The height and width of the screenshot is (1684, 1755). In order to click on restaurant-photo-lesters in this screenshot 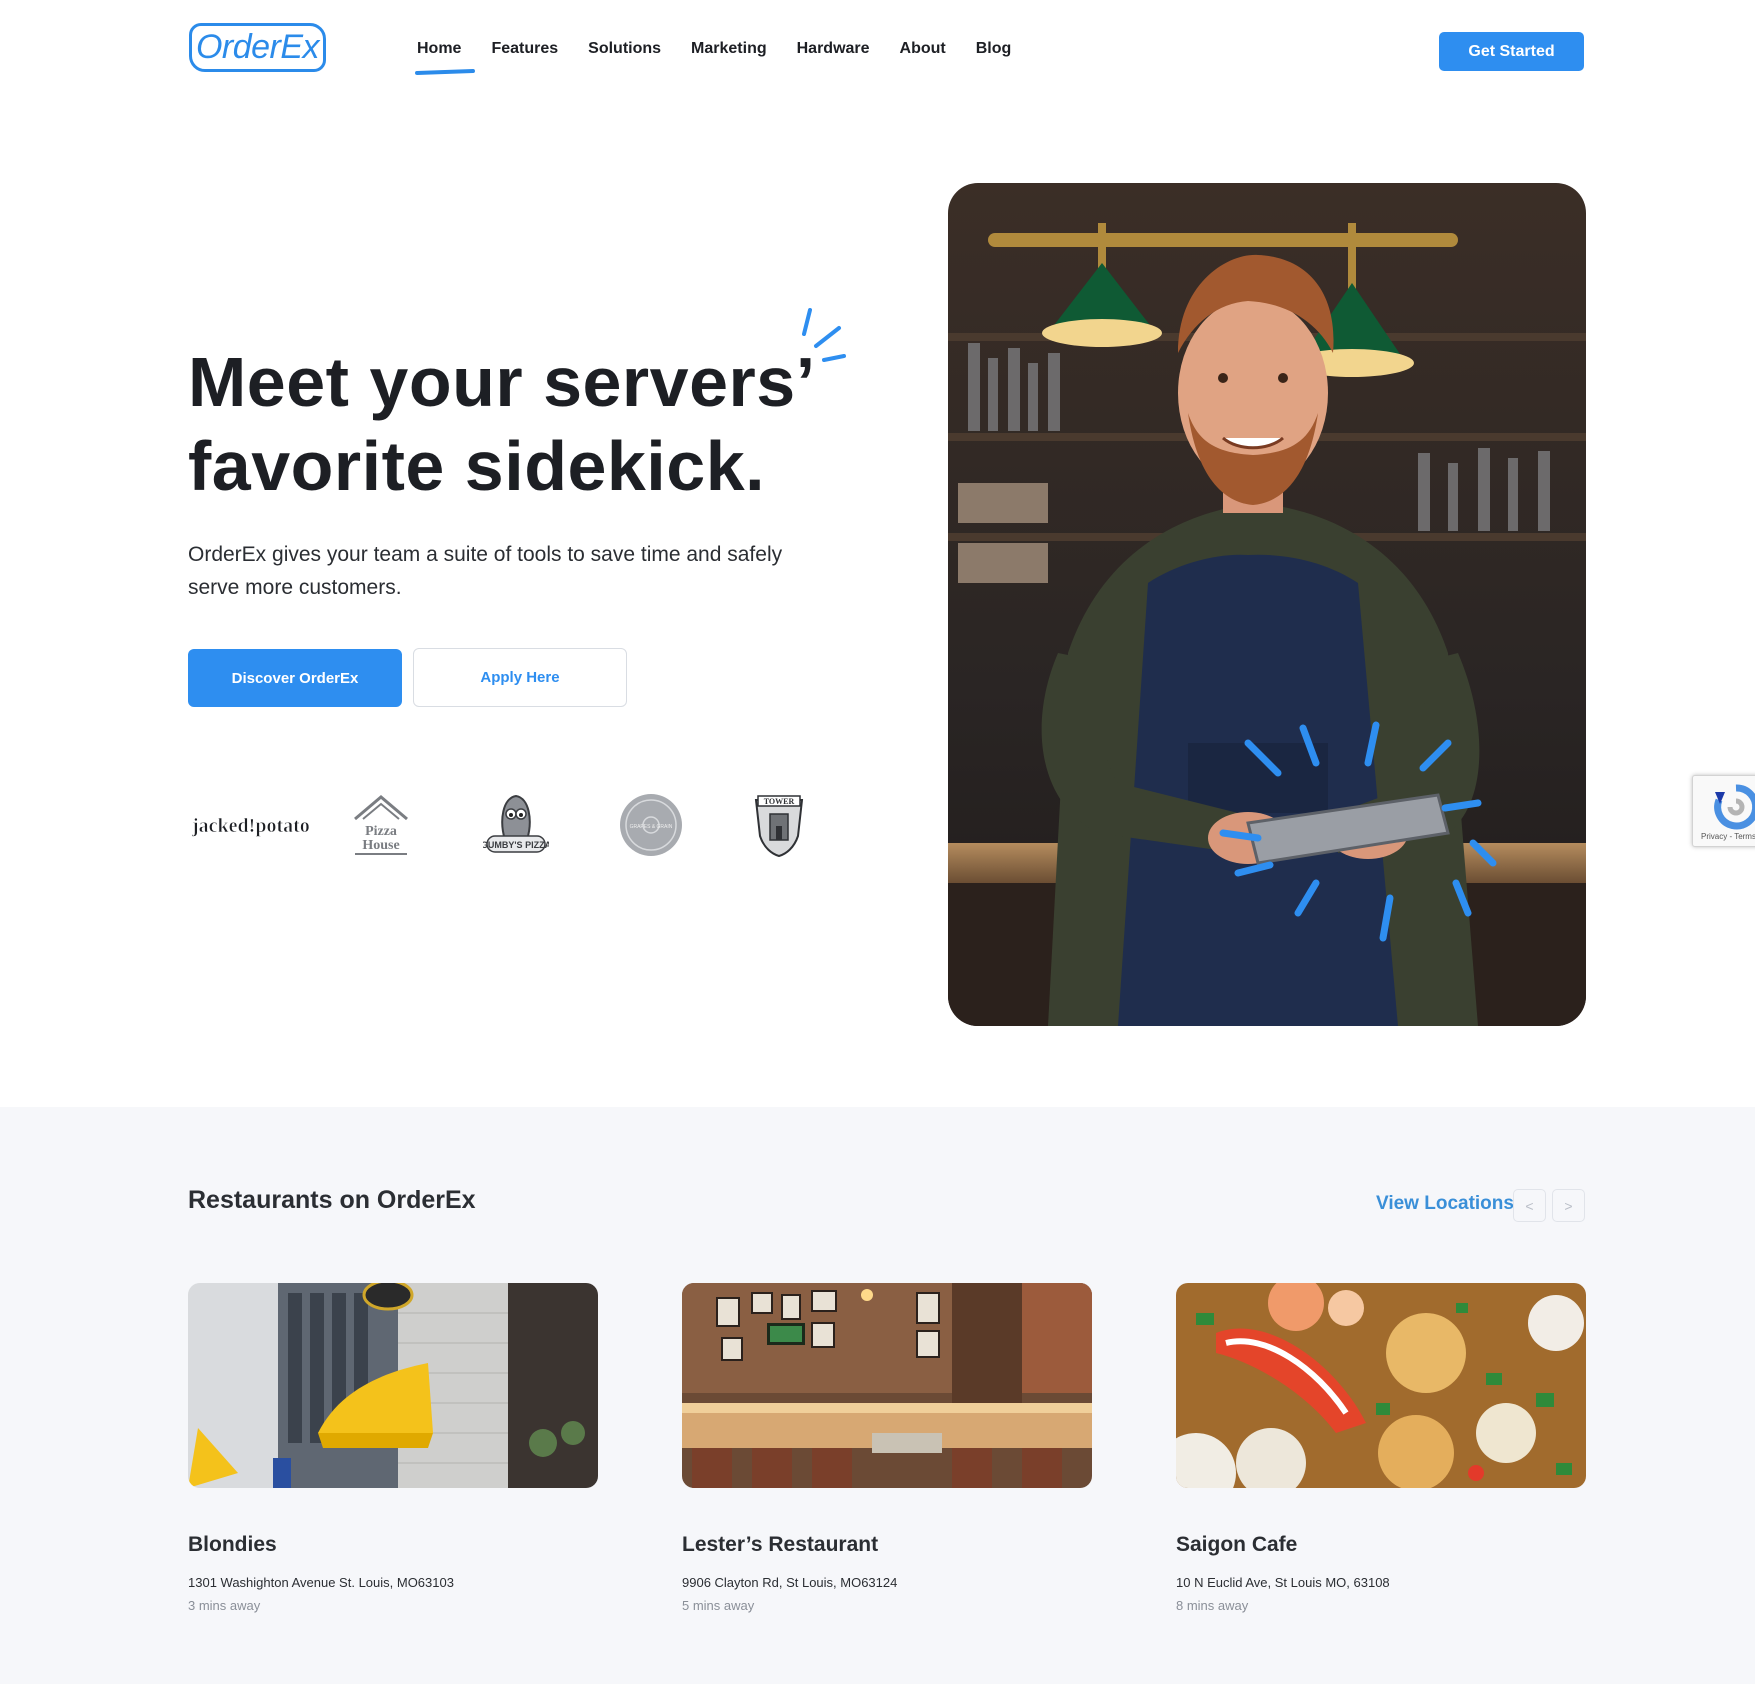, I will do `click(887, 1385)`.